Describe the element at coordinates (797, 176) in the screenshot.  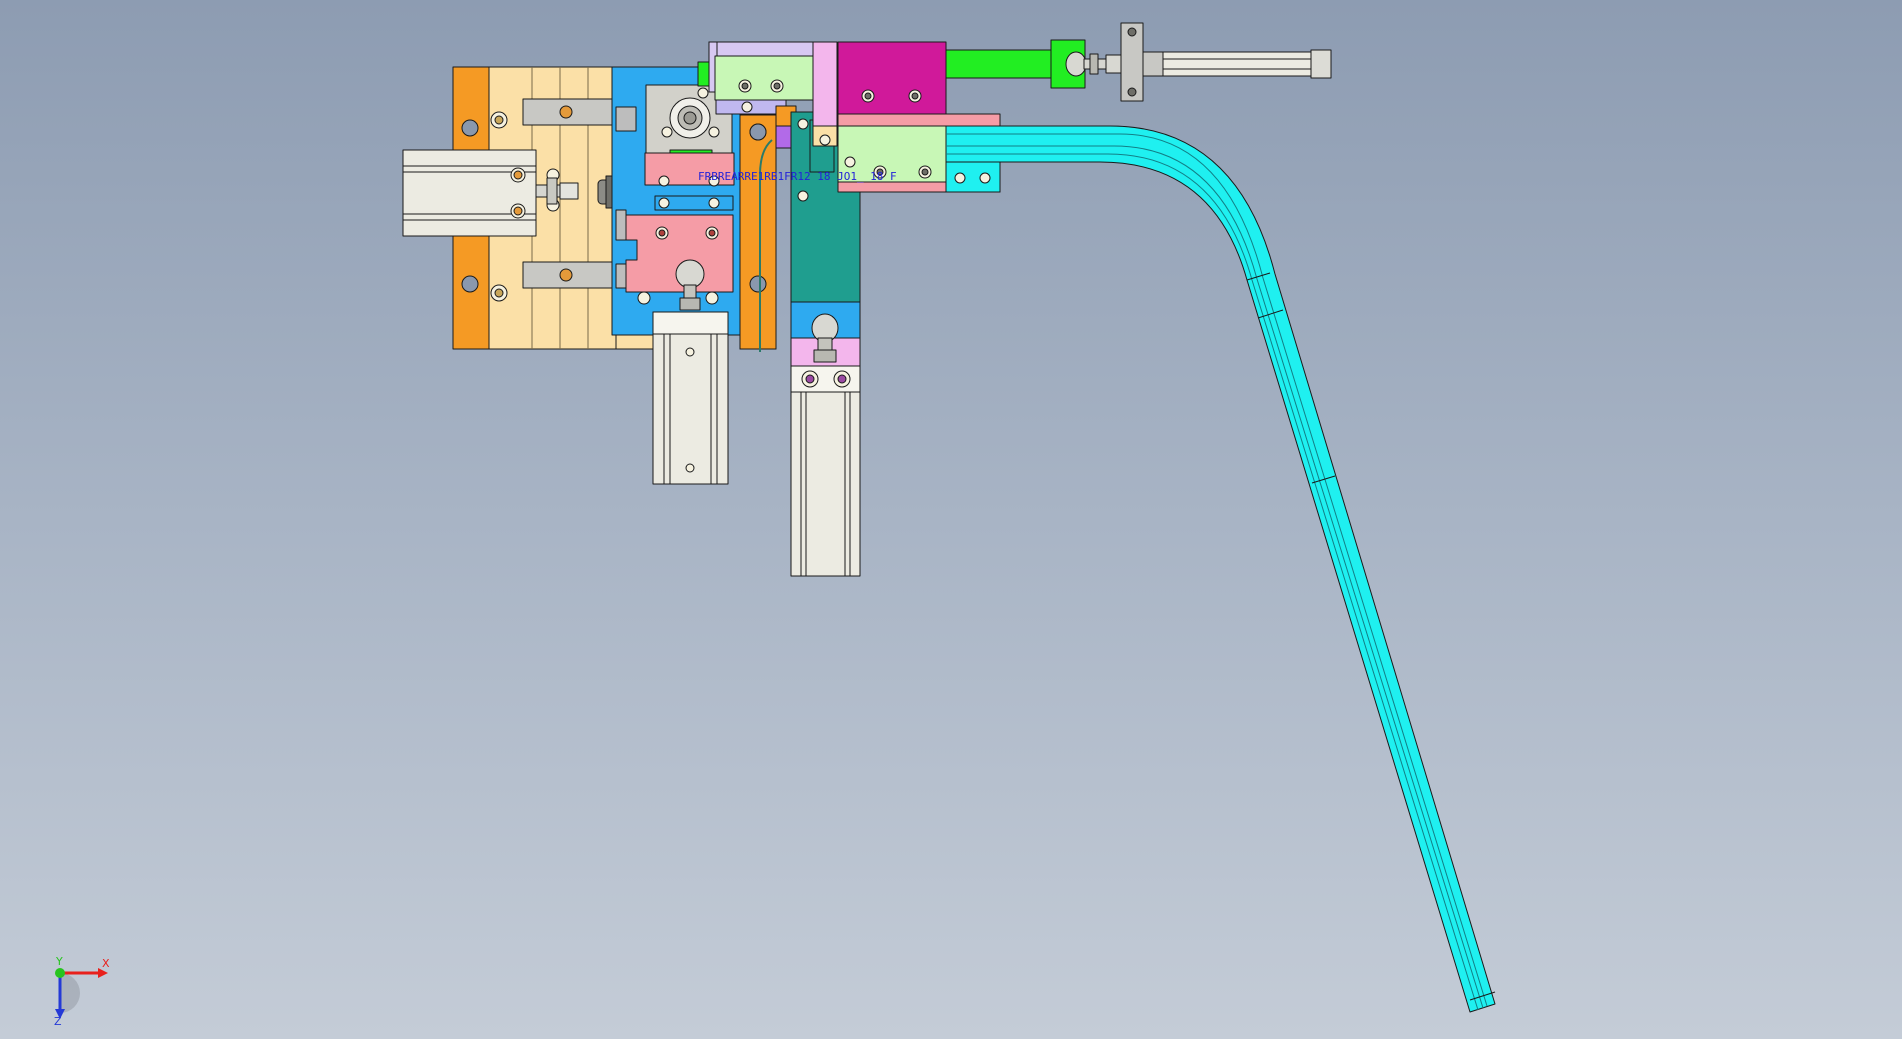
I see `cad-annotation: FRBREARRE1RB1FR12 18 JO1_ 18 F` at that location.